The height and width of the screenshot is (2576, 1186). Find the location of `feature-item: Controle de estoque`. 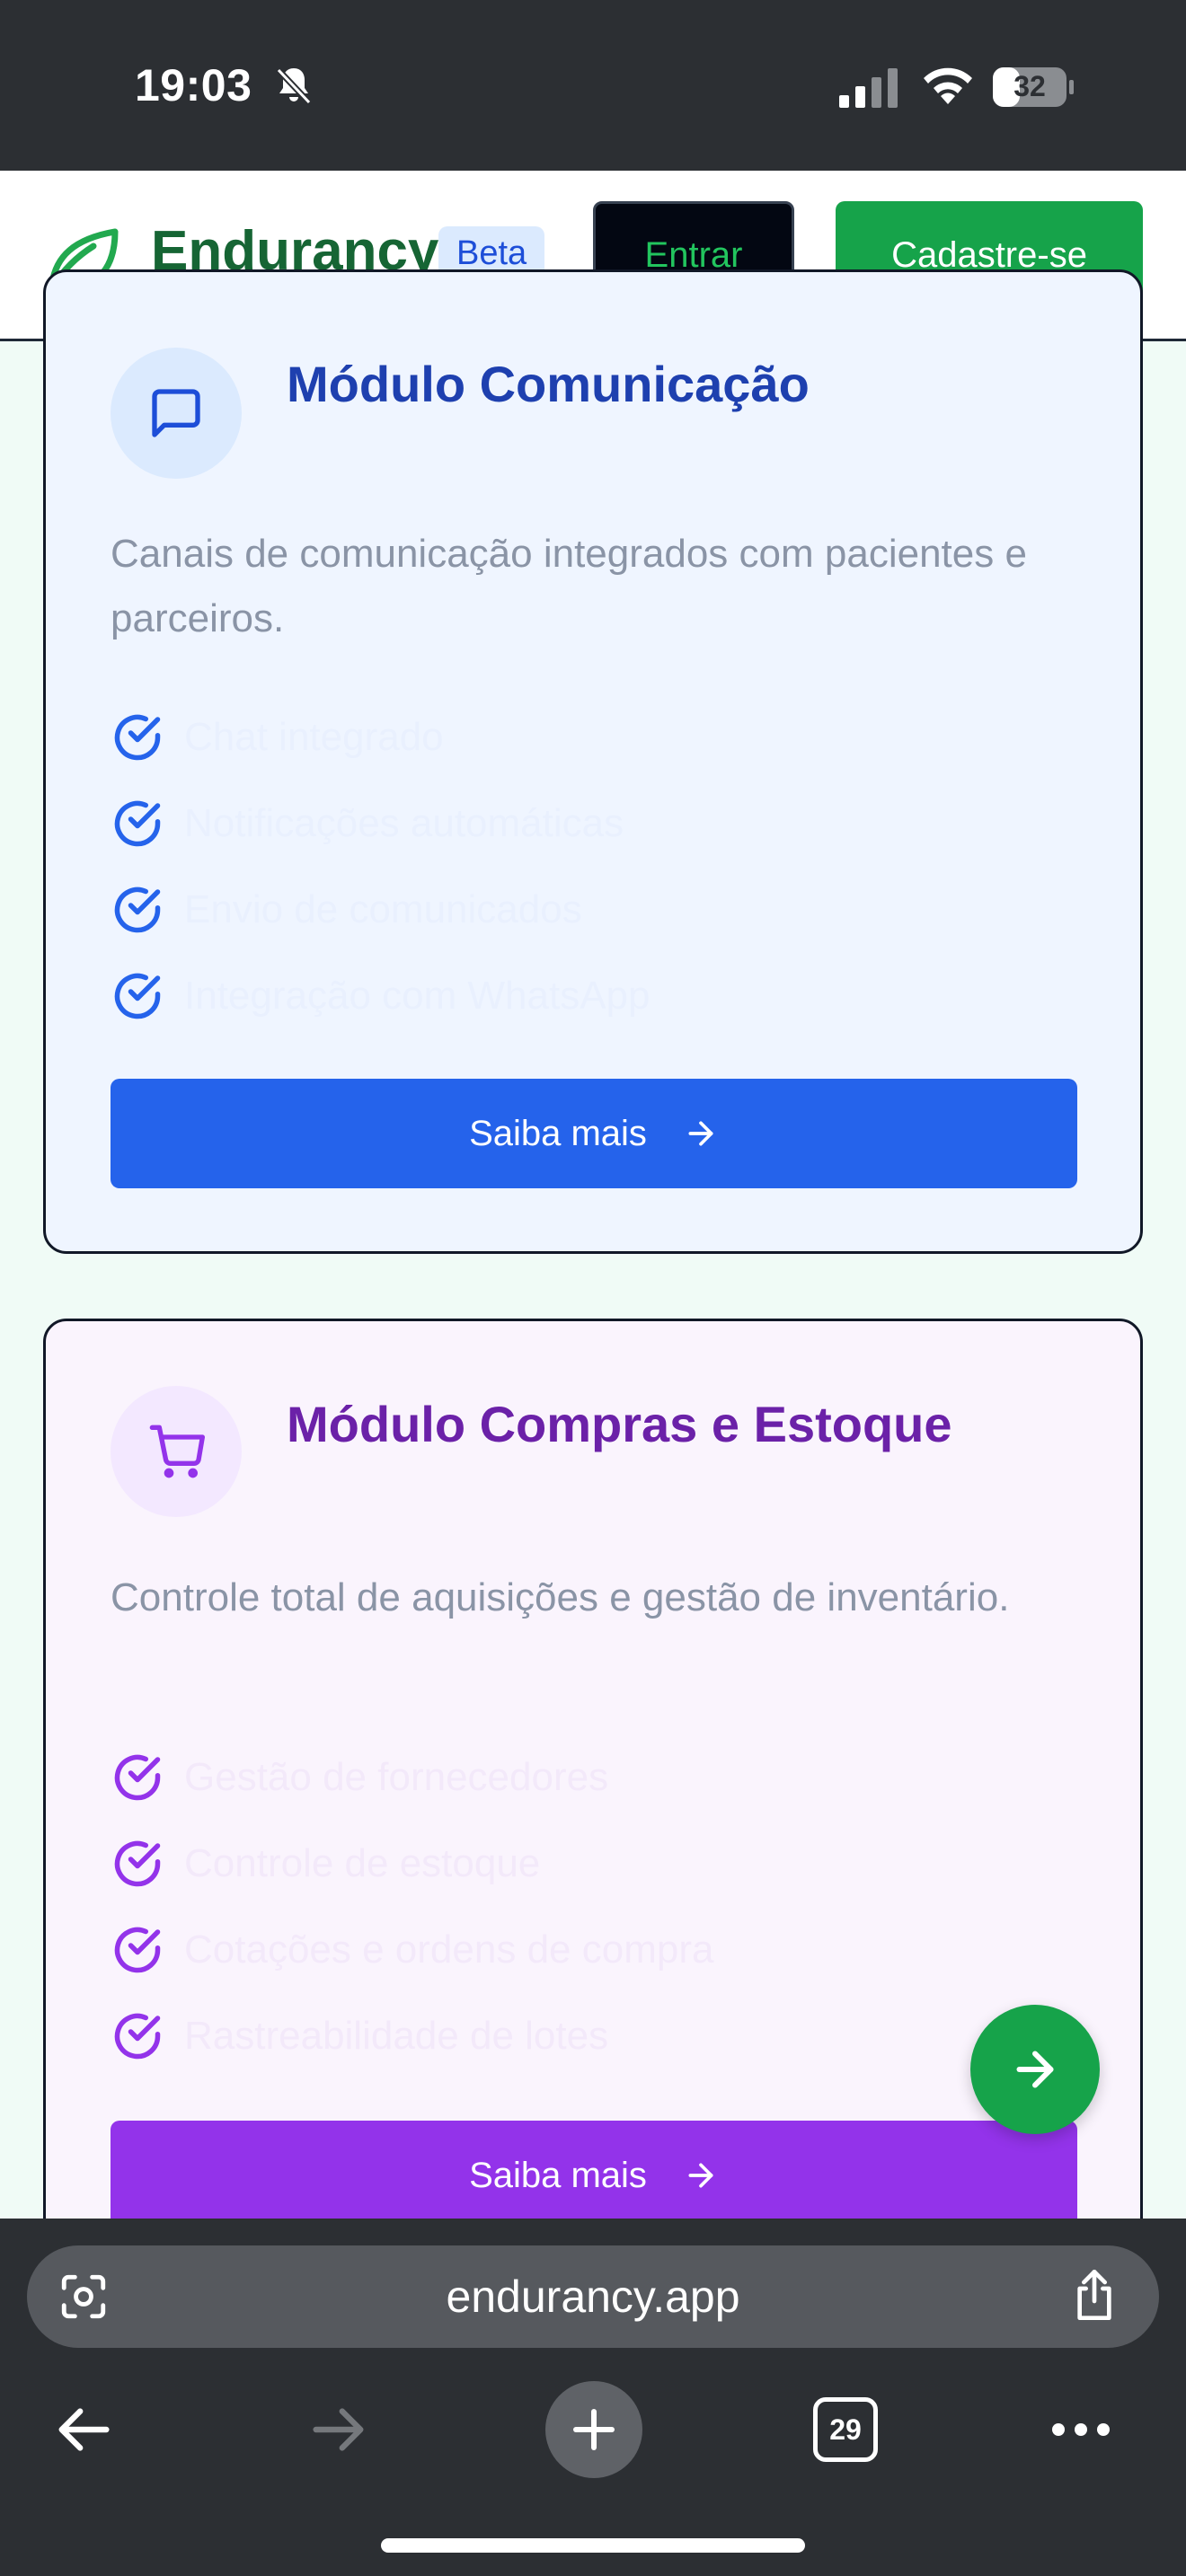

feature-item: Controle de estoque is located at coordinates (412, 1864).